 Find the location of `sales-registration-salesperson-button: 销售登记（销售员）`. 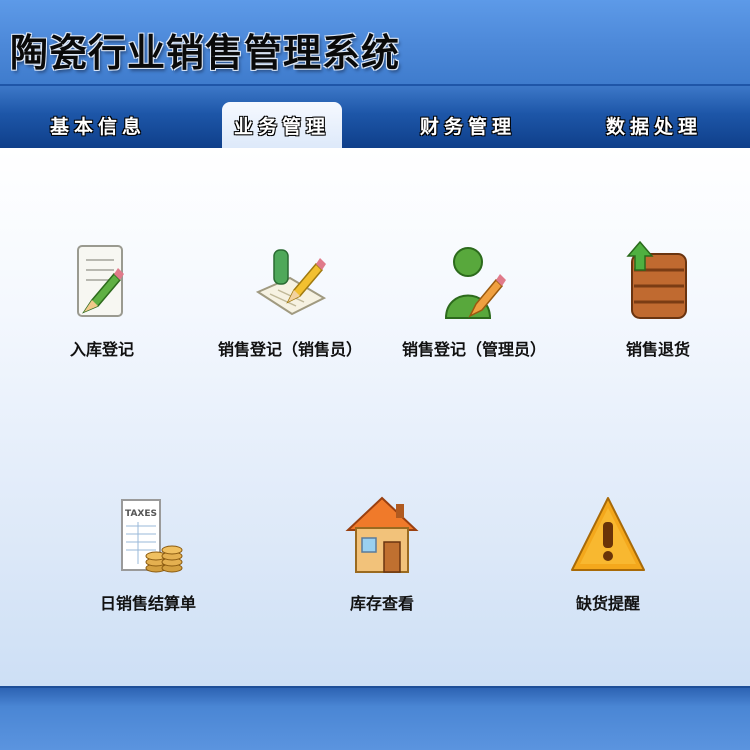

sales-registration-salesperson-button: 销售登记（销售员） is located at coordinates (290, 300).